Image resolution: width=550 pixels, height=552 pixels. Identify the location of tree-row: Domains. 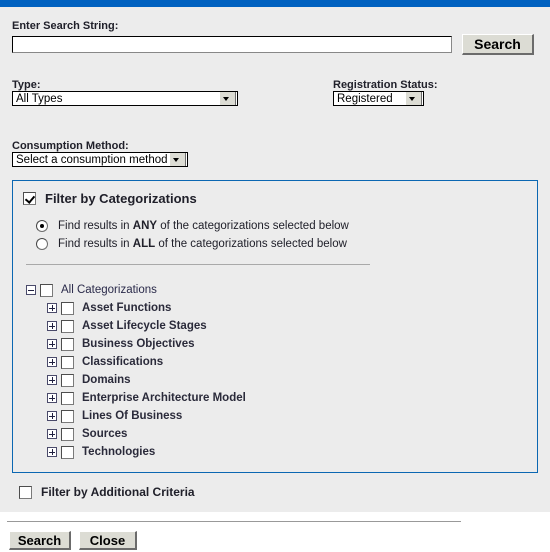
(136, 380).